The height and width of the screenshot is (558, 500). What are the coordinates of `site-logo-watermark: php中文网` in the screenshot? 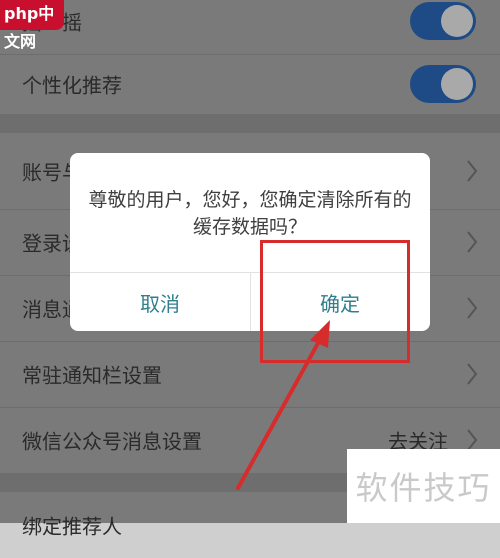 It's located at (32, 25).